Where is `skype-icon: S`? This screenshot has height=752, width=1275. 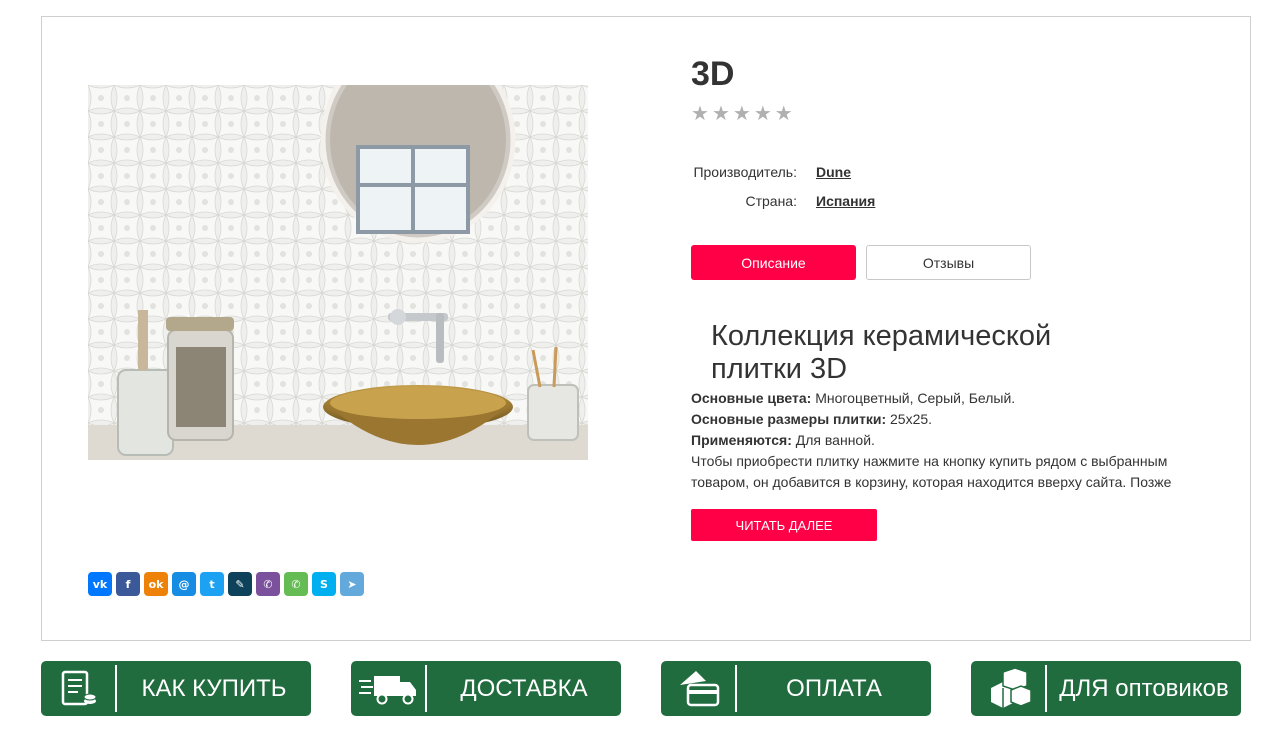
skype-icon: S is located at coordinates (324, 584).